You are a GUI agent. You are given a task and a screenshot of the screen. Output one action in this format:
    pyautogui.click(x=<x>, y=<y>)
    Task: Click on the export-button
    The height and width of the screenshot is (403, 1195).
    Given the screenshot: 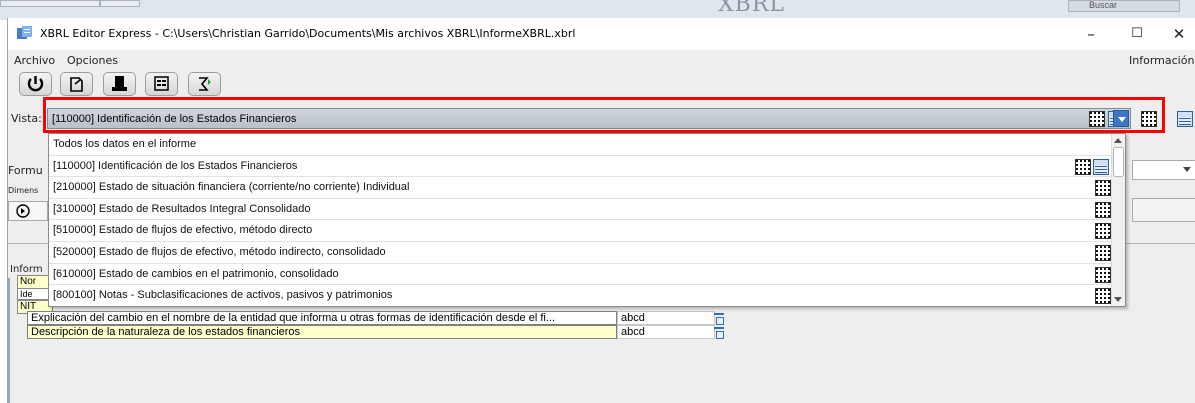 What is the action you would take?
    pyautogui.click(x=76, y=84)
    